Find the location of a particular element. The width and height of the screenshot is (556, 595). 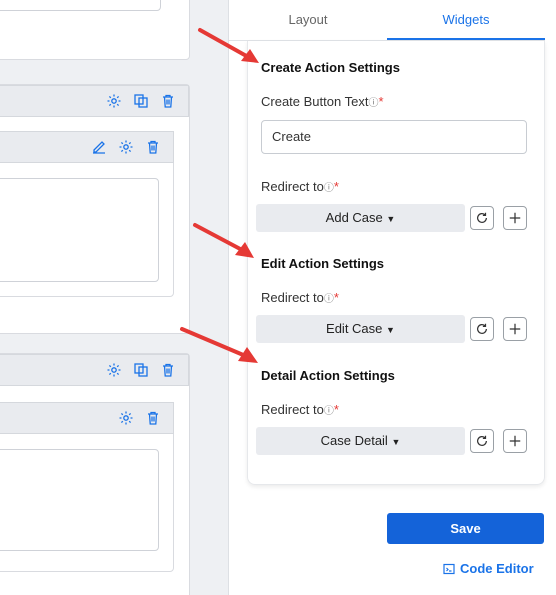

detail-redirect-value: Case Detail is located at coordinates (354, 440).